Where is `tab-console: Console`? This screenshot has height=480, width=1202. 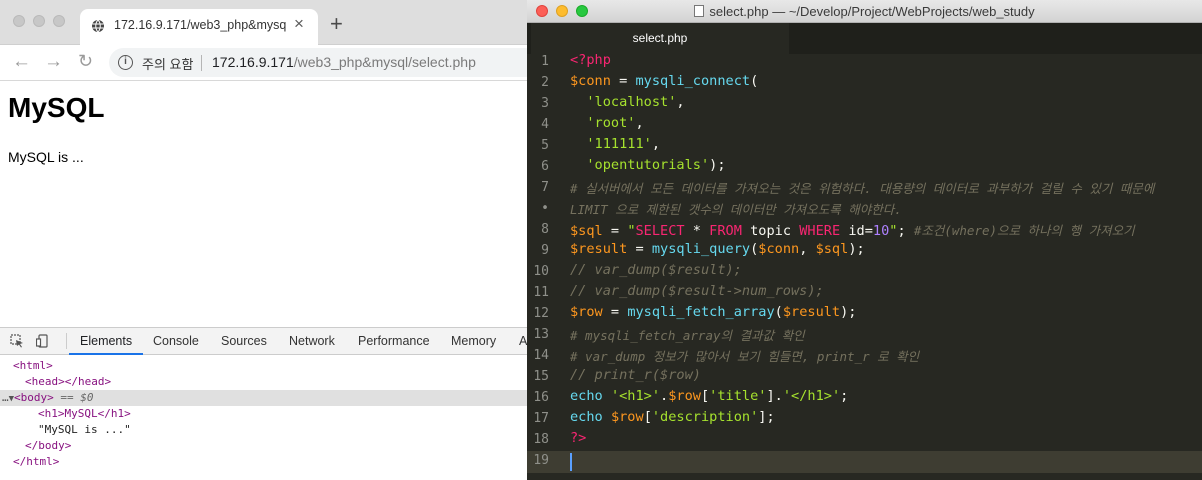 tab-console: Console is located at coordinates (176, 341).